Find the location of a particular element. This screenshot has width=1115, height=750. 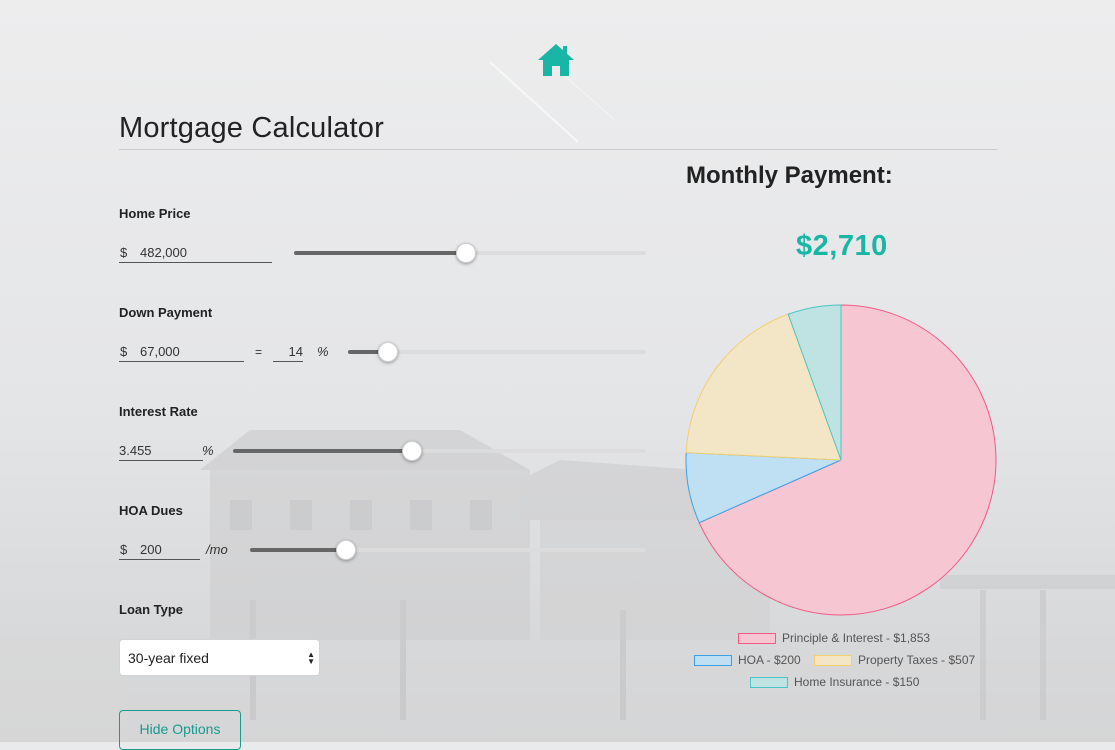

select-arrows-icon: ▲ ▼ is located at coordinates (311, 658).